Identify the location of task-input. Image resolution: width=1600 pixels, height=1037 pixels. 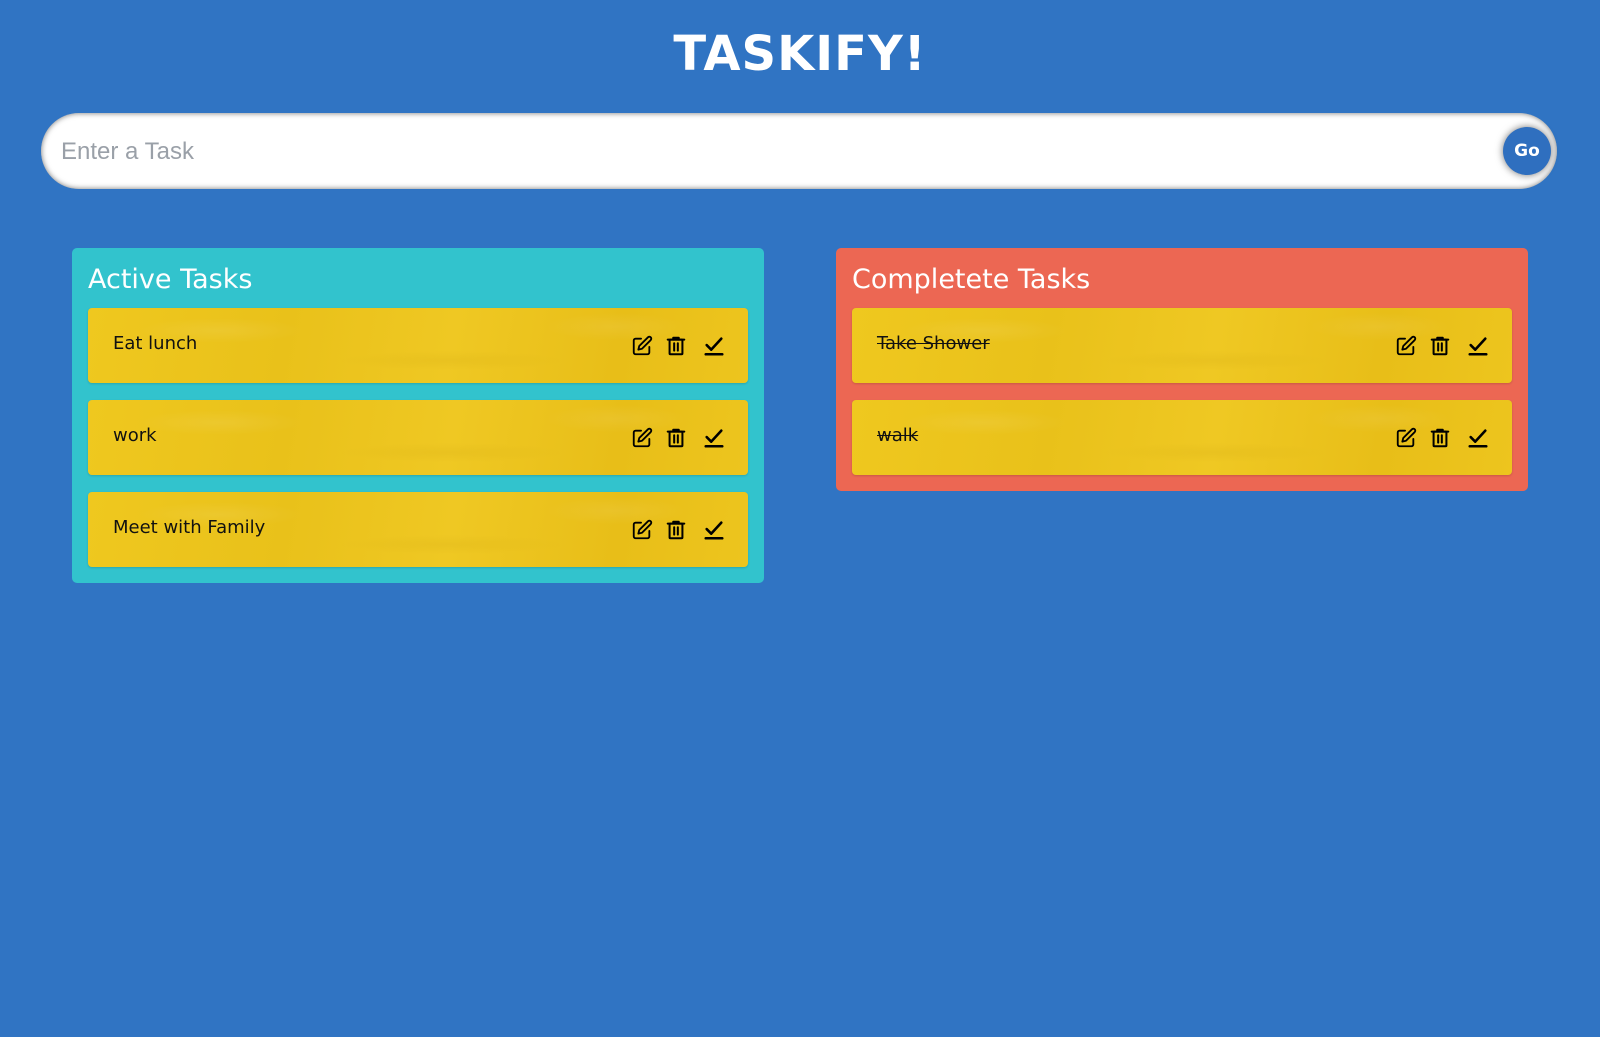
(751, 152).